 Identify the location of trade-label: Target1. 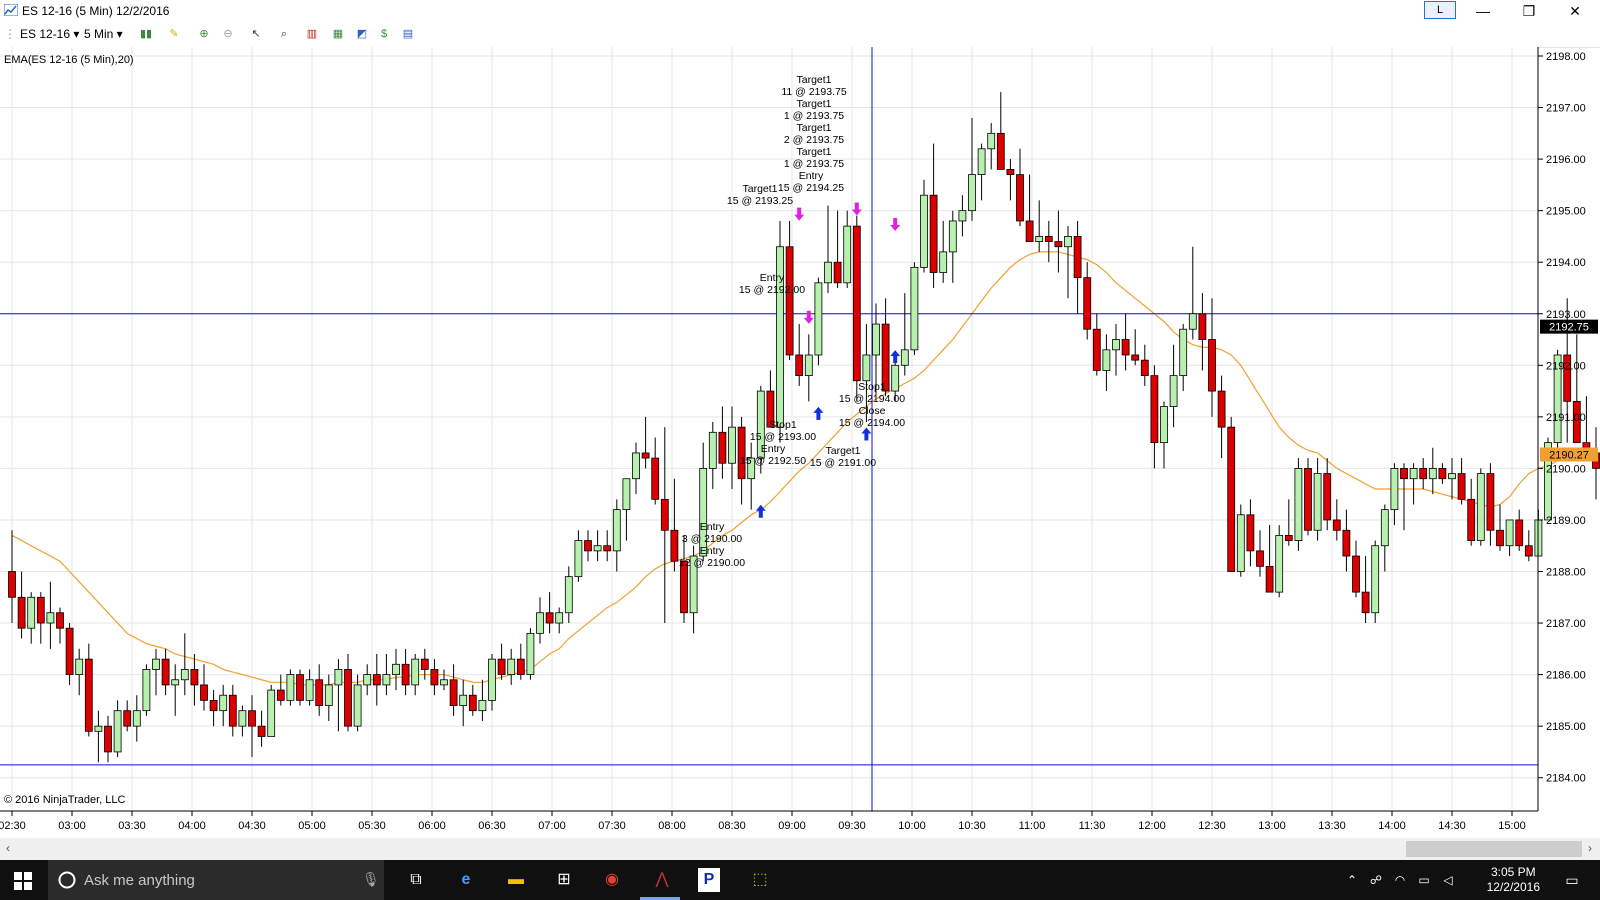
(813, 104).